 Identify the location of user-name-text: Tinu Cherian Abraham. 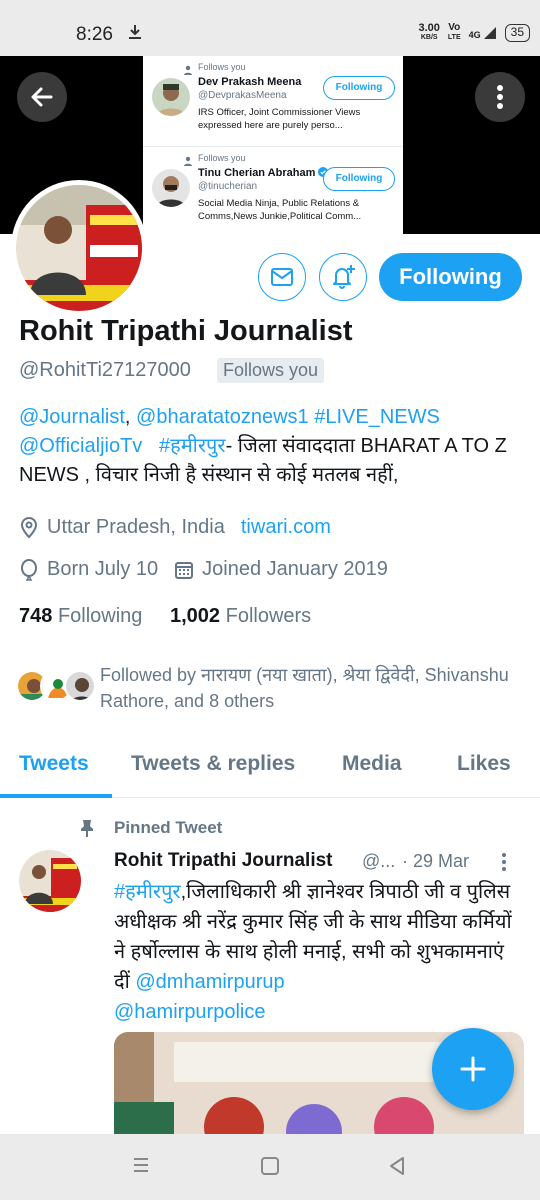
(257, 173).